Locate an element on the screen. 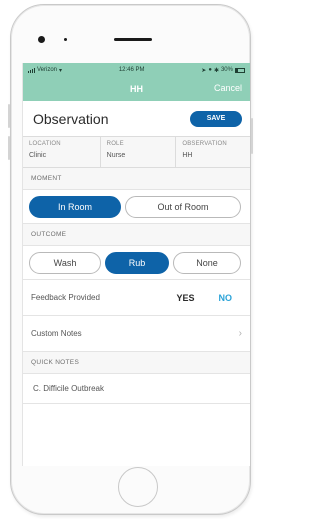 This screenshot has width=320, height=519. info-label: LOCATION is located at coordinates (45, 144).